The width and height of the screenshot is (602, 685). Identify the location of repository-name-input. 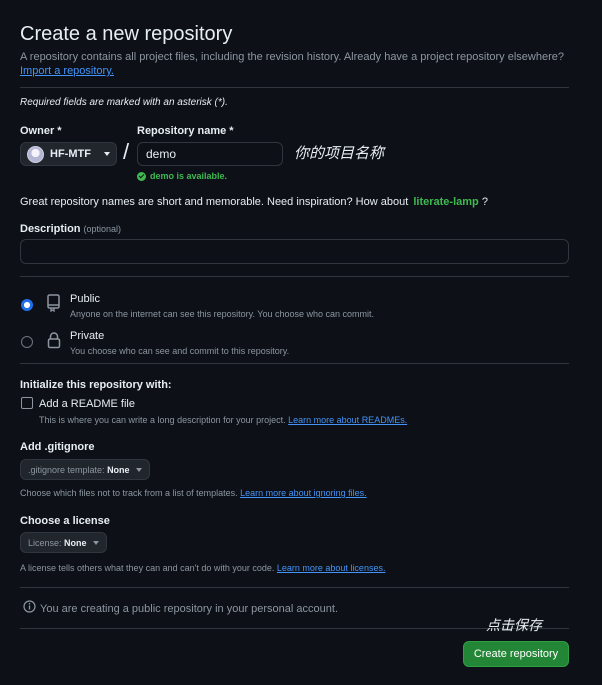
(210, 154).